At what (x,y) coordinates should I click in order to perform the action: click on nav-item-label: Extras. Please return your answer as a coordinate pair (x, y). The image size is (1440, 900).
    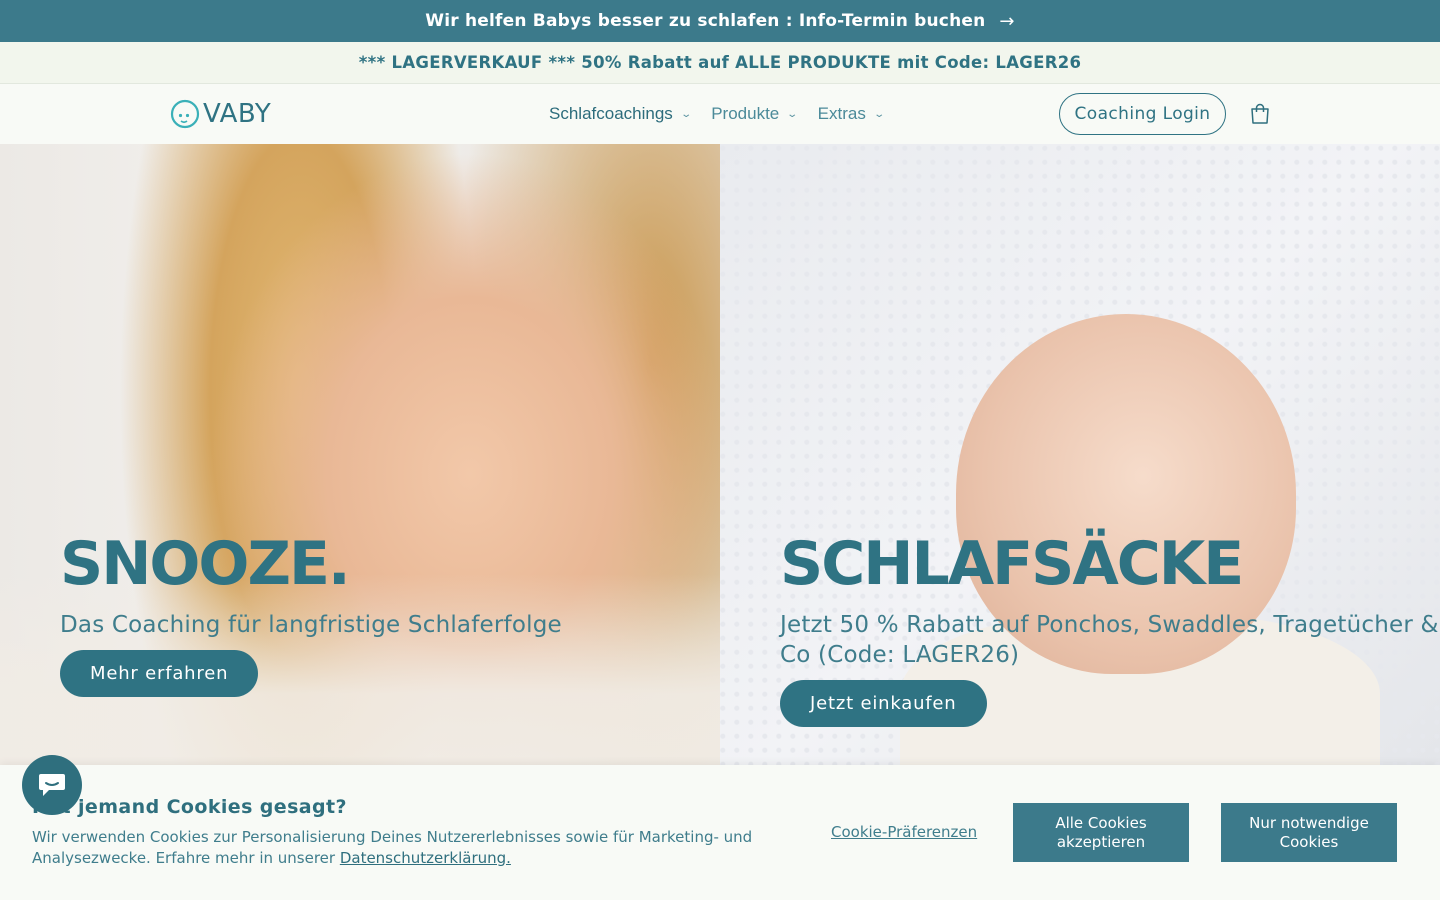
    Looking at the image, I should click on (841, 113).